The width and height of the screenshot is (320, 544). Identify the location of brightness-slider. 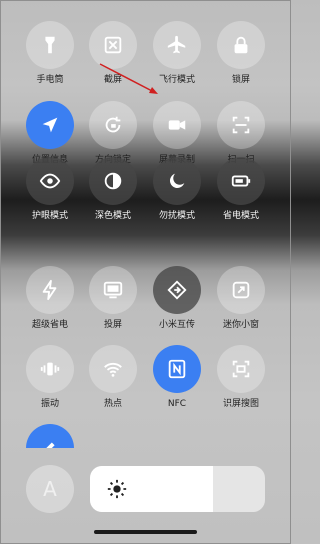
(177, 489).